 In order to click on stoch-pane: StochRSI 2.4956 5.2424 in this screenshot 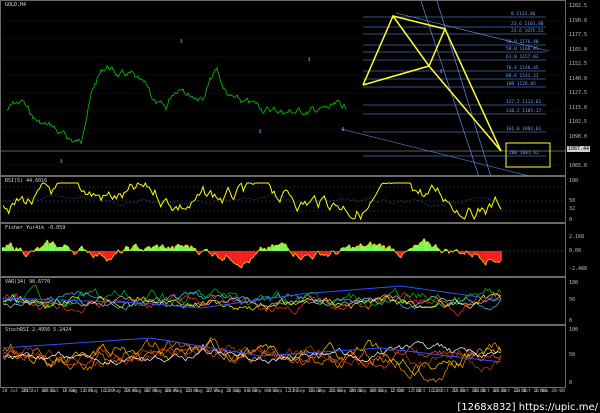, I will do `click(283, 356)`.